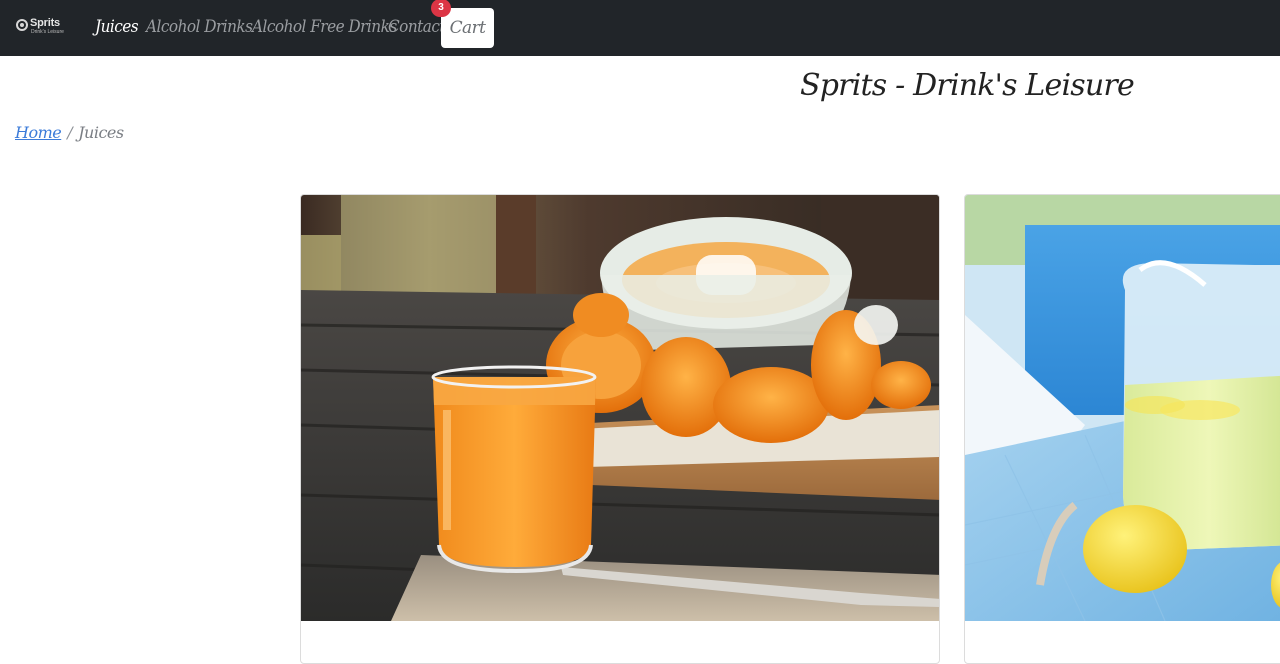 The height and width of the screenshot is (664, 1280). I want to click on logo-icon, so click(22, 25).